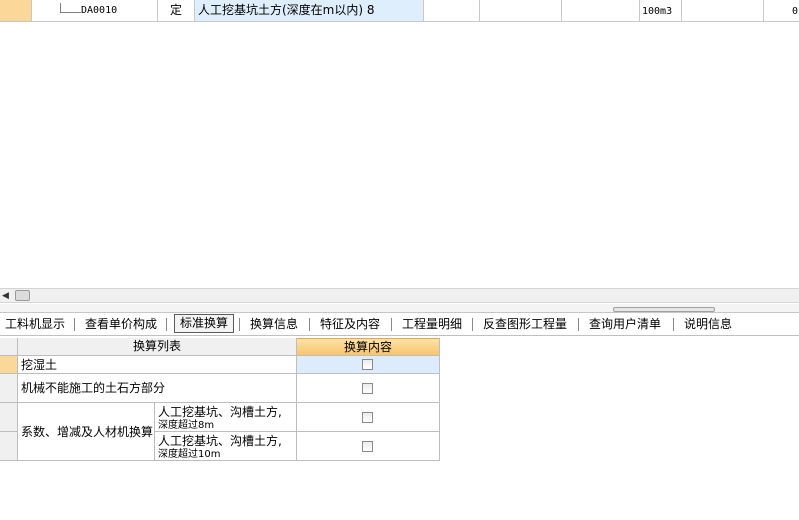 Image resolution: width=799 pixels, height=520 pixels. I want to click on depth-over-8m-checkbox, so click(367, 417).